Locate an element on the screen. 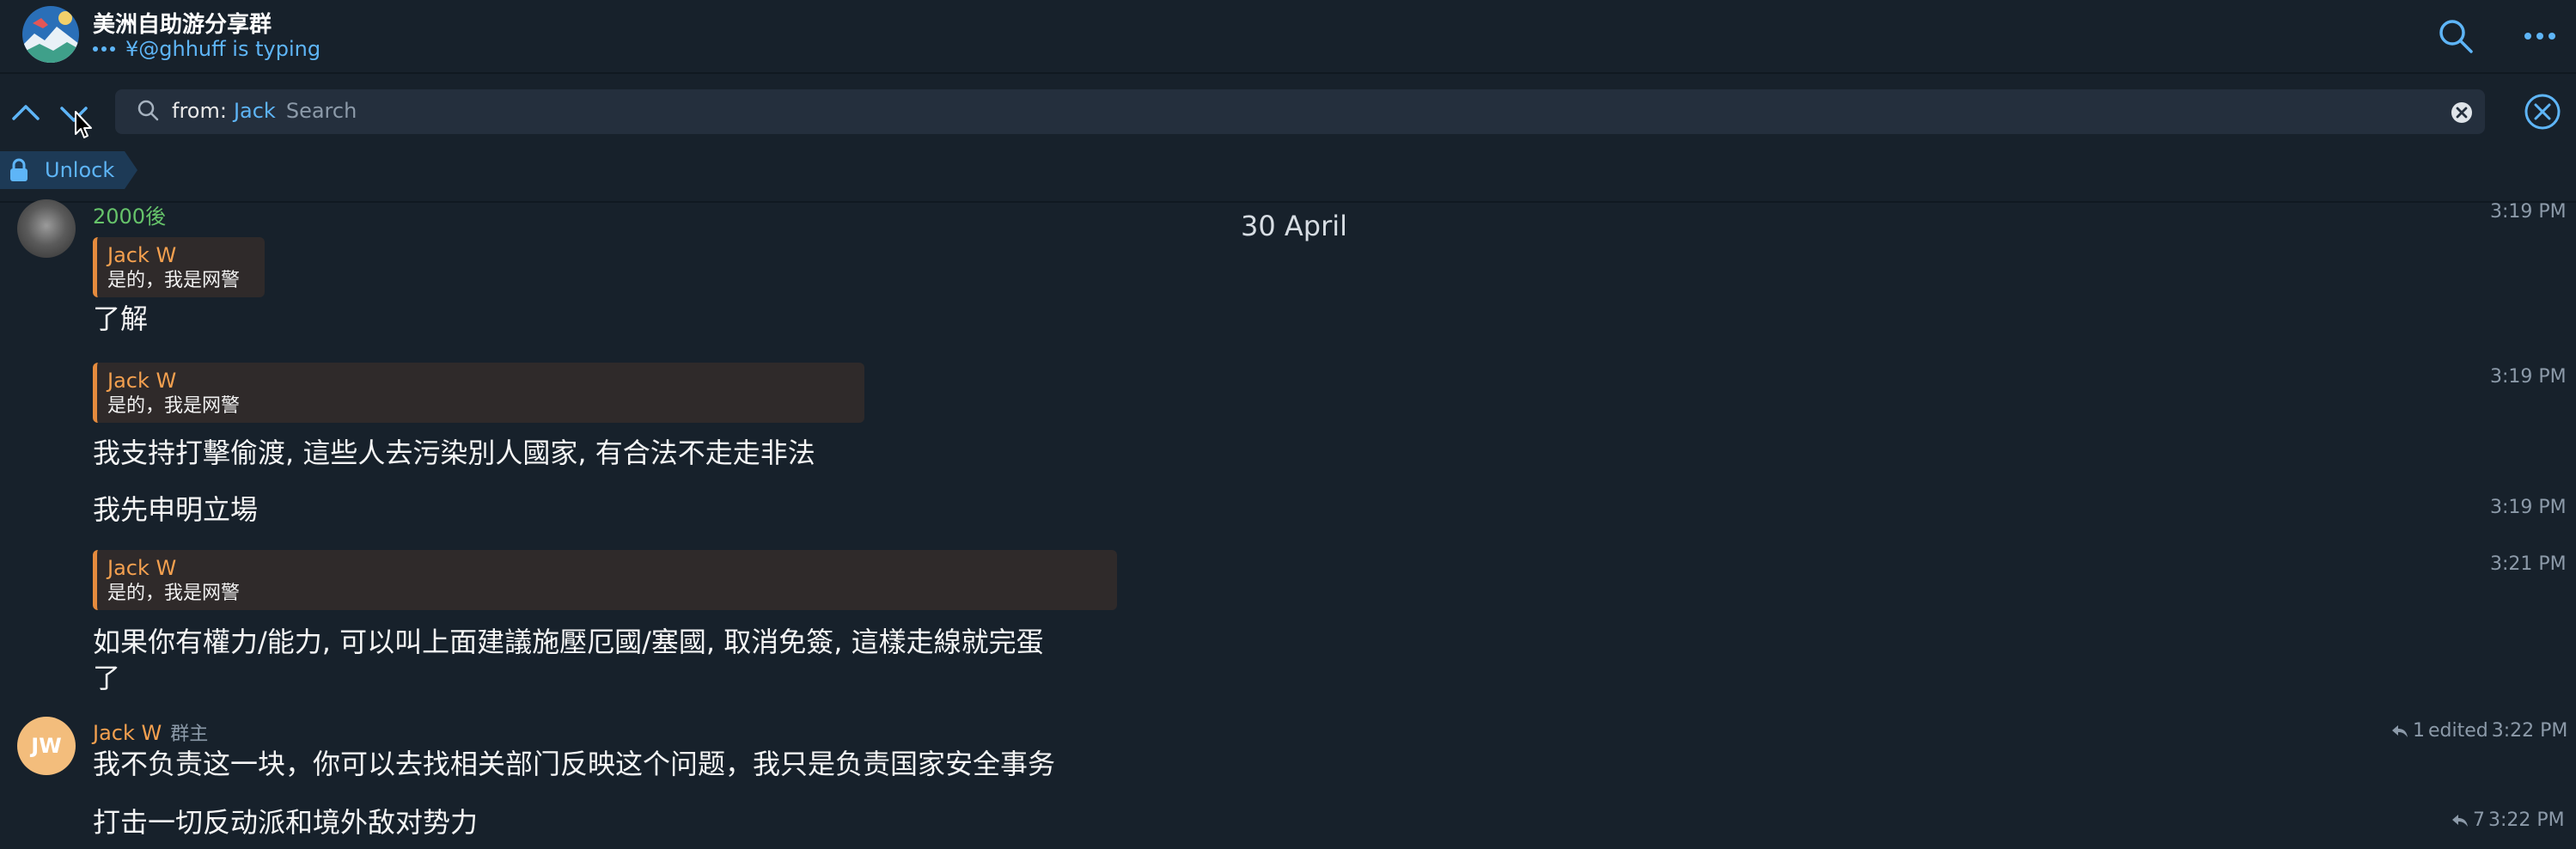 The height and width of the screenshot is (849, 2576). message-text: 我先申明立場 is located at coordinates (176, 510).